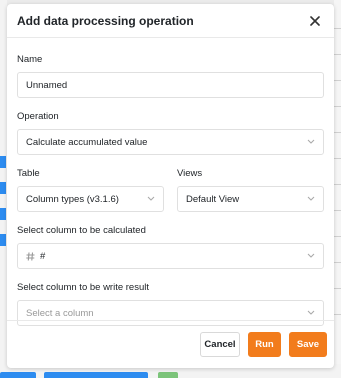  I want to click on close-button, so click(315, 21).